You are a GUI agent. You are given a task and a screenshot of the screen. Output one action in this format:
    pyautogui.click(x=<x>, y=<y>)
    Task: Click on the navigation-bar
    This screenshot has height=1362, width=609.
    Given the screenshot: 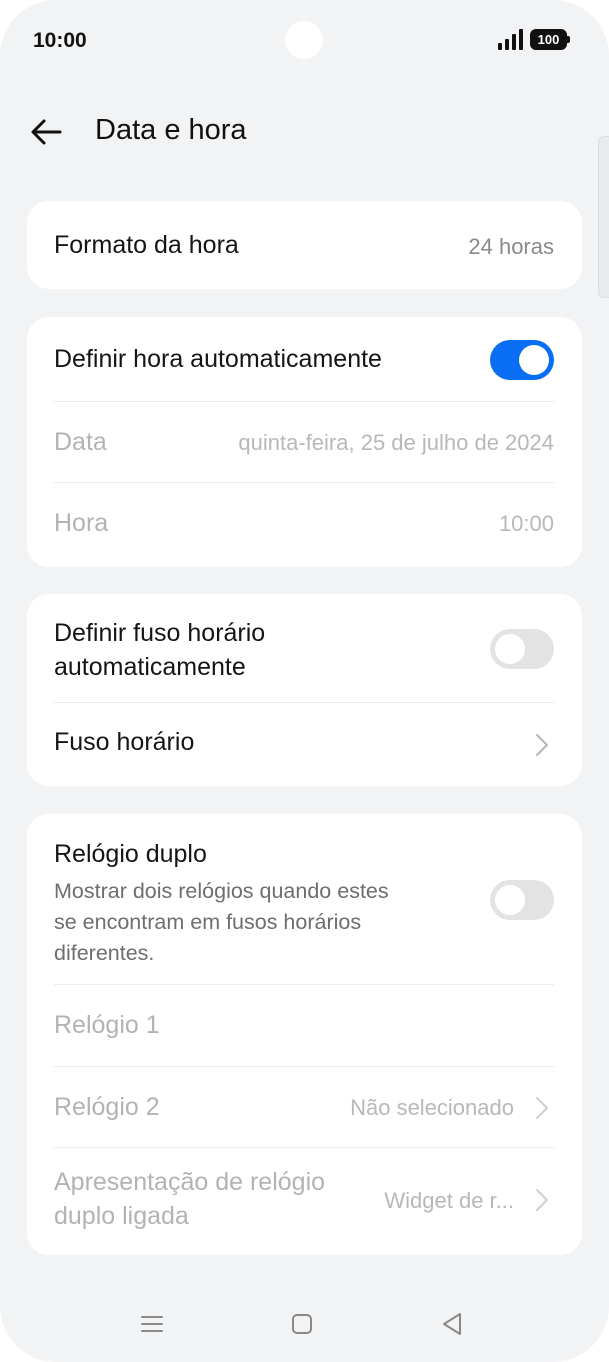 What is the action you would take?
    pyautogui.click(x=304, y=1325)
    